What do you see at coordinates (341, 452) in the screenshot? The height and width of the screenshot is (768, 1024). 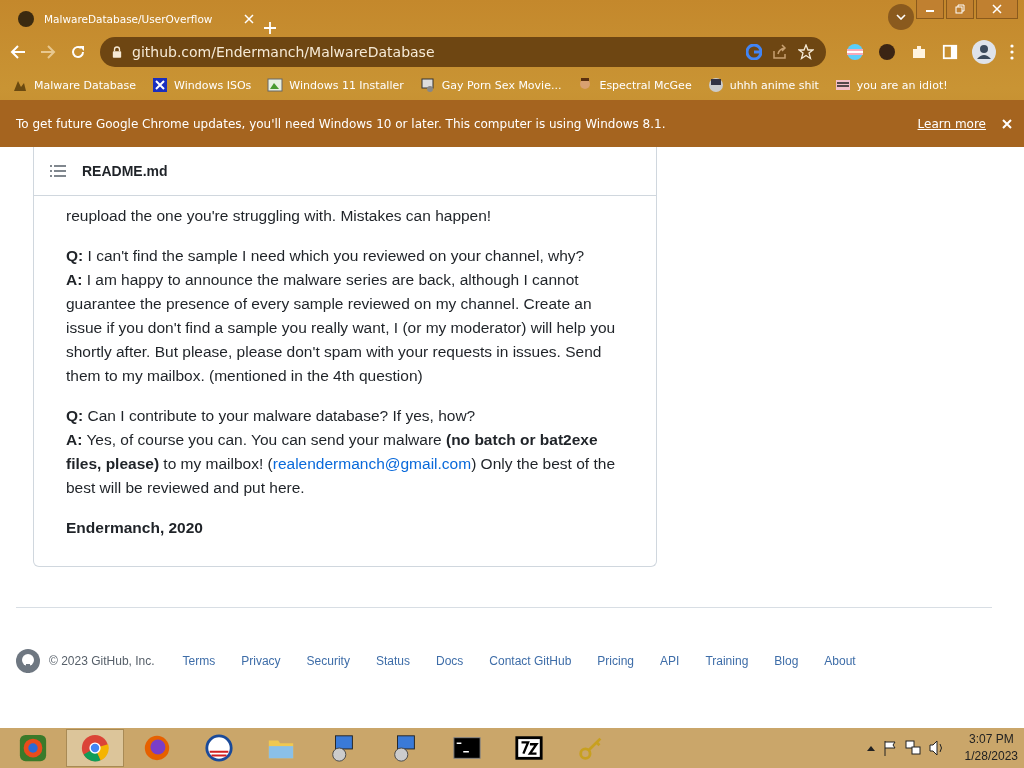 I see `faq-paragraph: Q: Can I contribute to your malware database? If yes, how? A: Yes, of course you can. You can send your malware (no batch or bat2exe files, please) to my mailbox! (realendermanch@gmail.com) Only the best of the best will be reviewed and put here.` at bounding box center [341, 452].